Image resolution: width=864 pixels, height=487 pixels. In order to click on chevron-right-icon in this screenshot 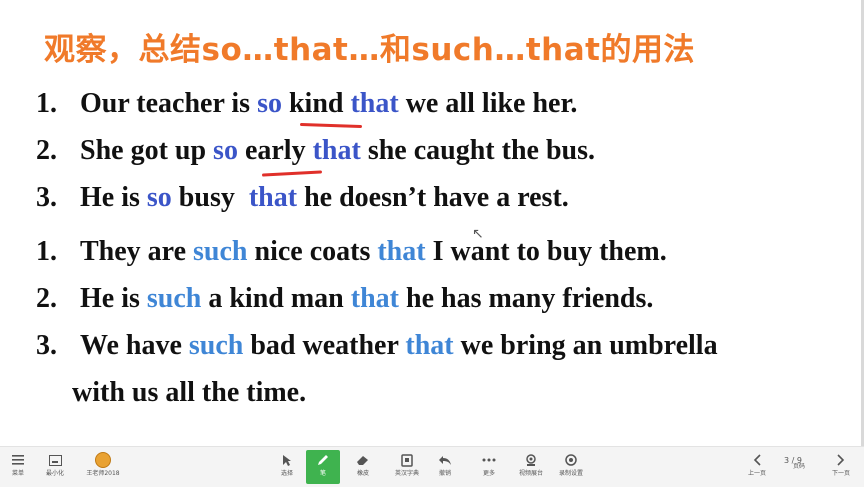, I will do `click(841, 460)`.